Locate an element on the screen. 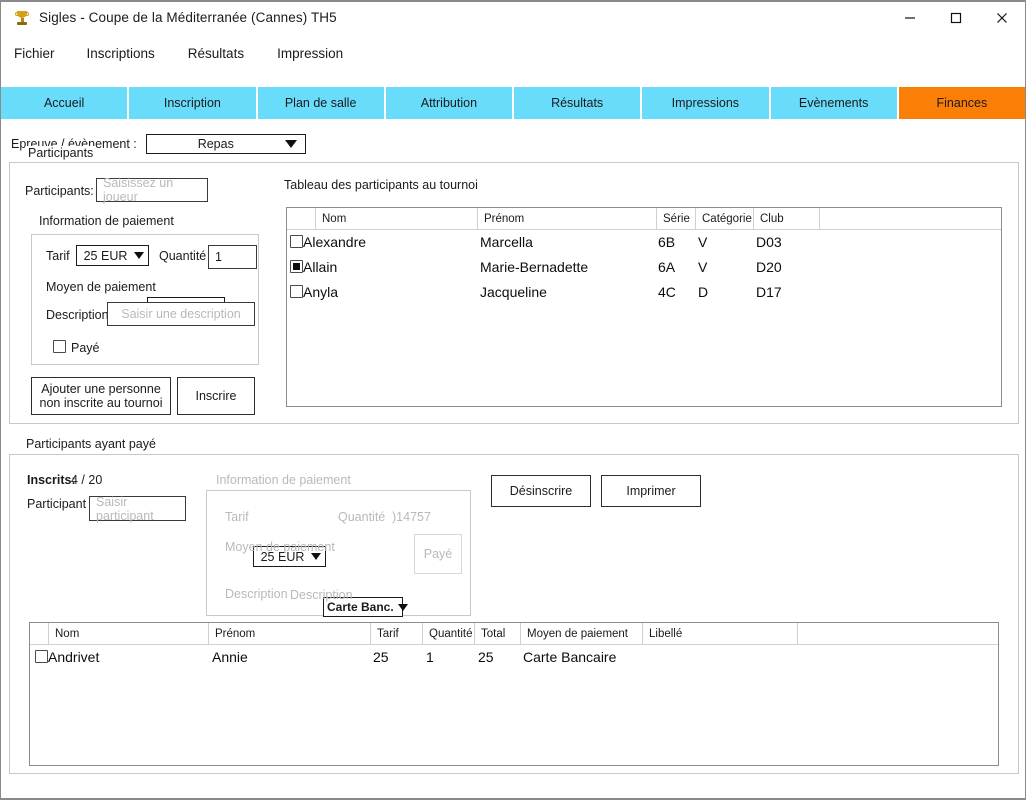 Image resolution: width=1026 pixels, height=800 pixels. desinscrire-button-label: Désinscrire is located at coordinates (541, 491).